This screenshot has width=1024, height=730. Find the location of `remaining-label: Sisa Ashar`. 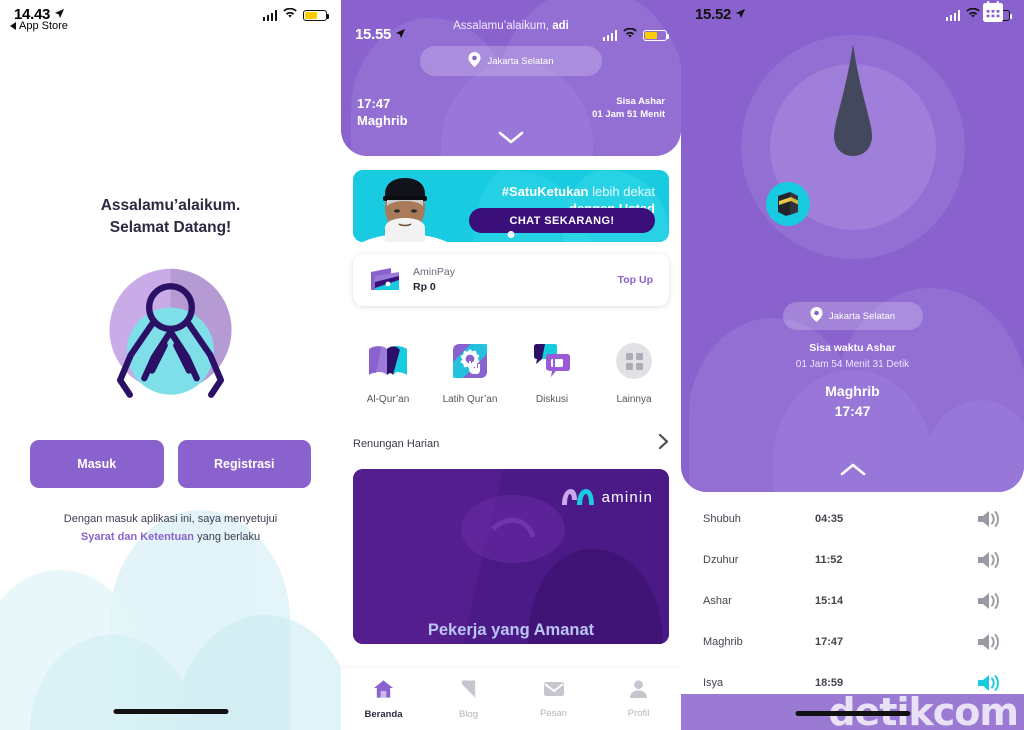

remaining-label: Sisa Ashar is located at coordinates (640, 102).